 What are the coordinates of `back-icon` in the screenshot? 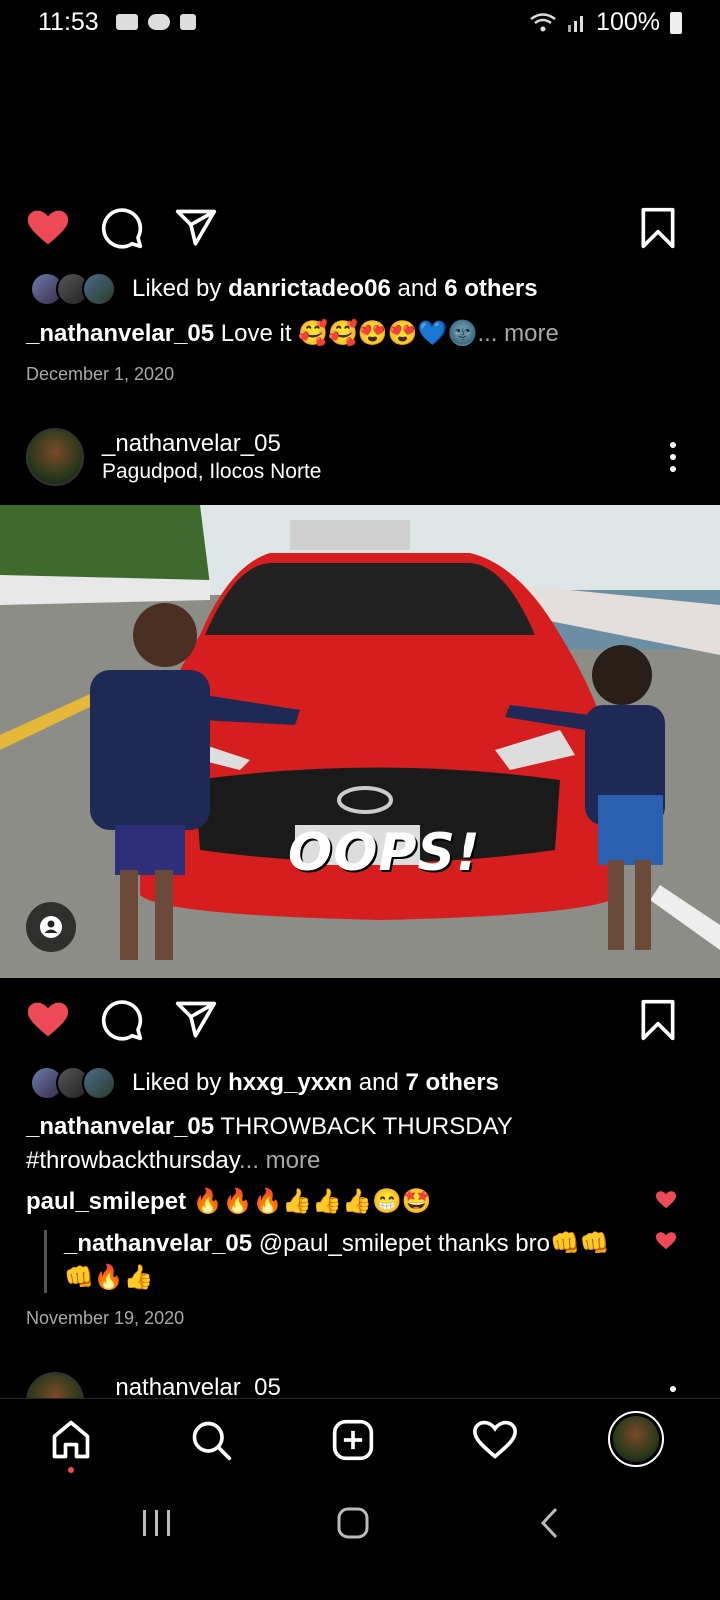 It's located at (550, 1523).